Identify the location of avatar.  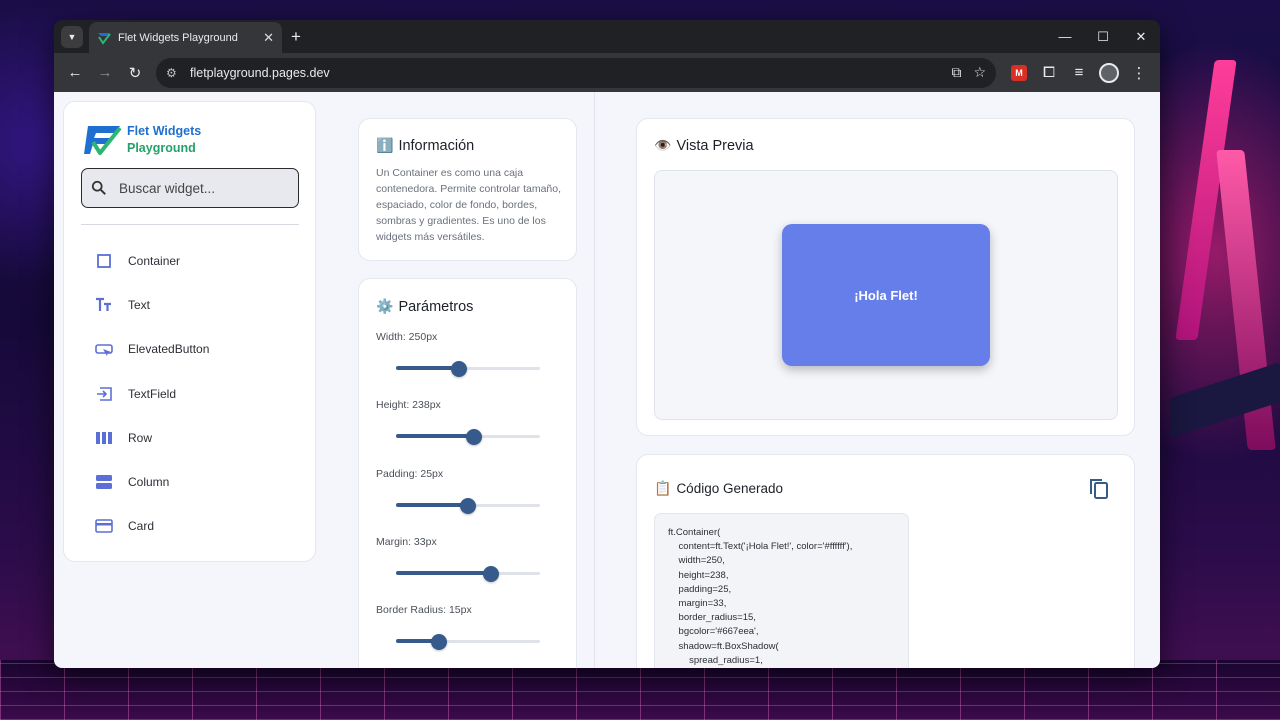
(1109, 72).